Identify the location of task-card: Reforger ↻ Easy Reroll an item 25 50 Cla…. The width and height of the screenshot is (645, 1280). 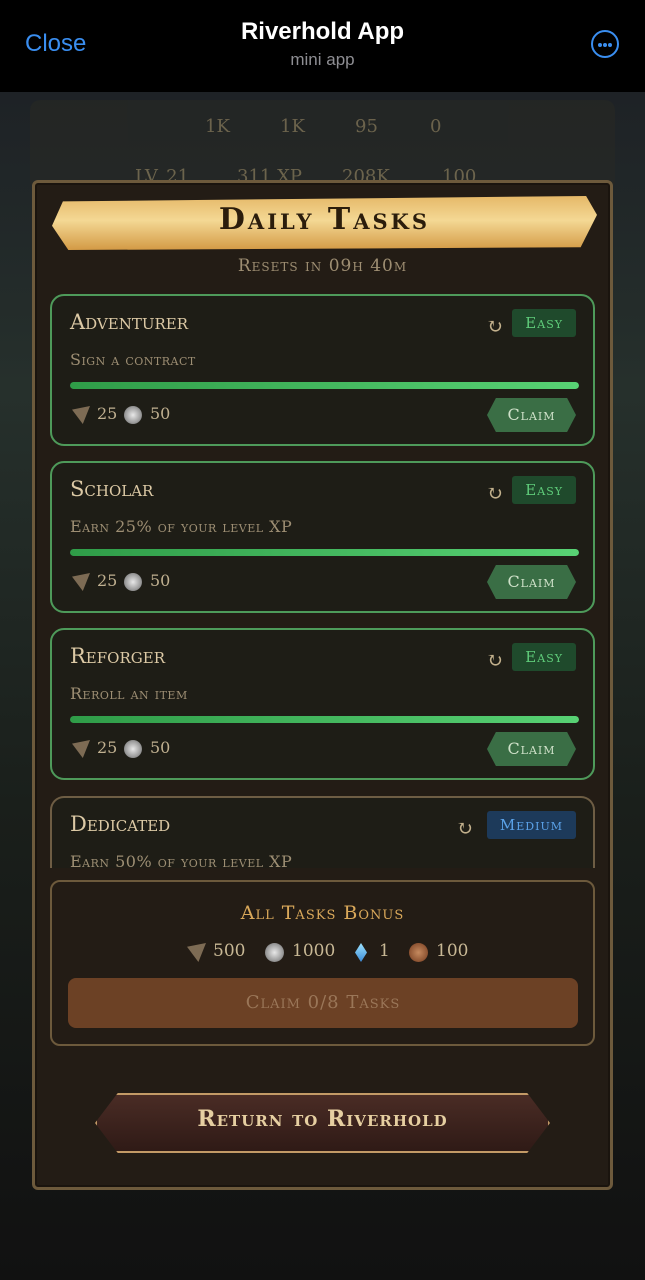
(322, 704).